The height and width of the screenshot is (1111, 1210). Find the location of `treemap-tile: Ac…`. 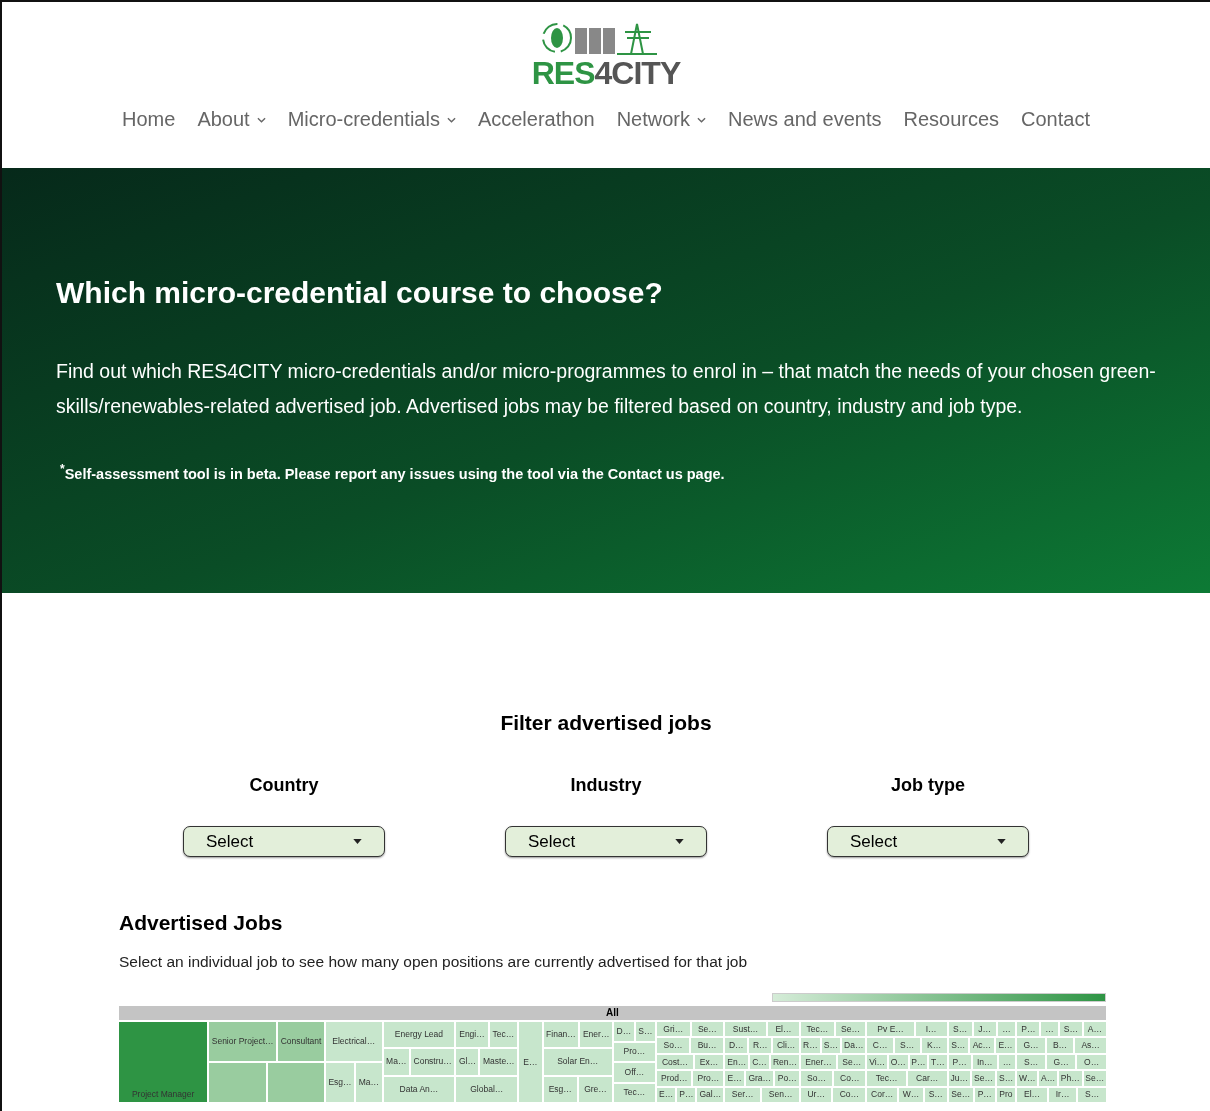

treemap-tile: Ac… is located at coordinates (982, 1045).